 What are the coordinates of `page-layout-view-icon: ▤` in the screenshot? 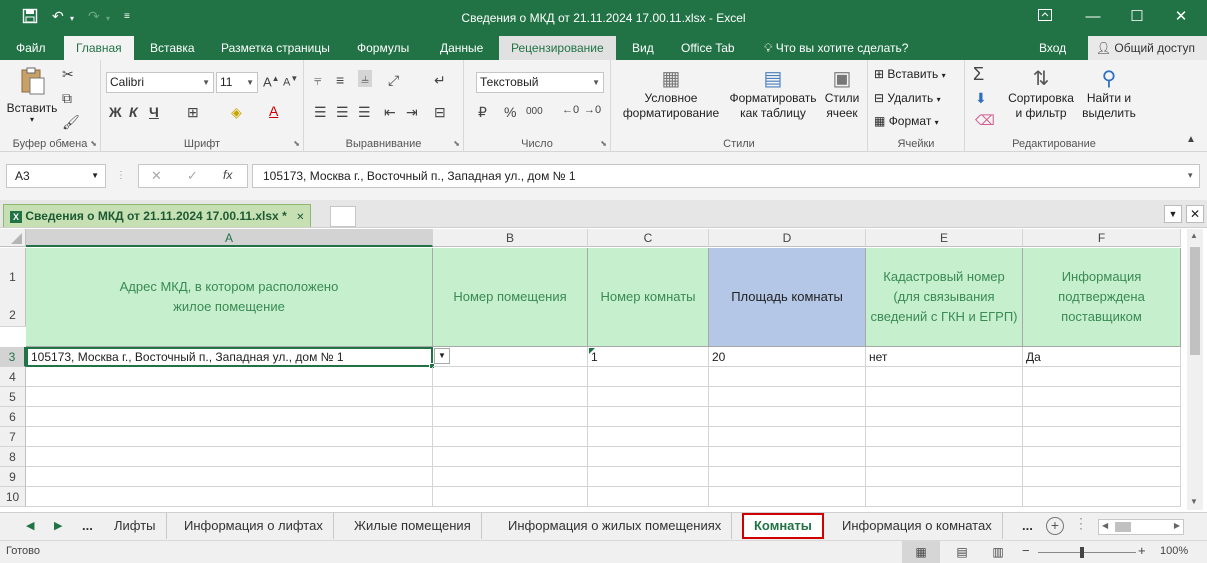 It's located at (962, 552).